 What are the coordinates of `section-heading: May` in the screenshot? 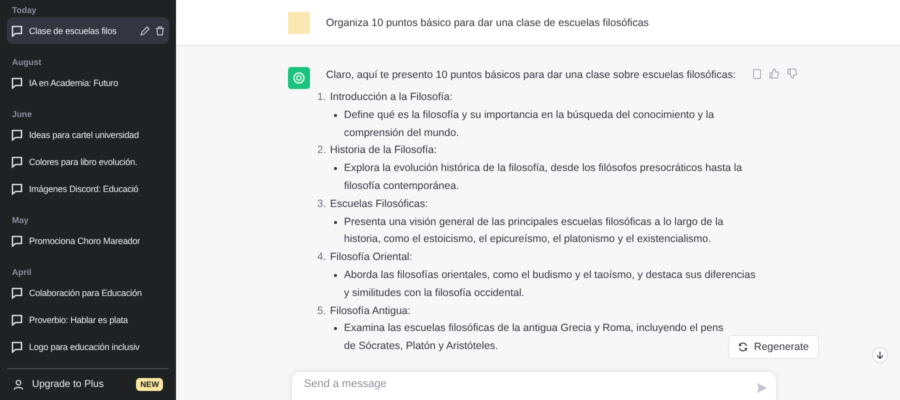 It's located at (20, 220).